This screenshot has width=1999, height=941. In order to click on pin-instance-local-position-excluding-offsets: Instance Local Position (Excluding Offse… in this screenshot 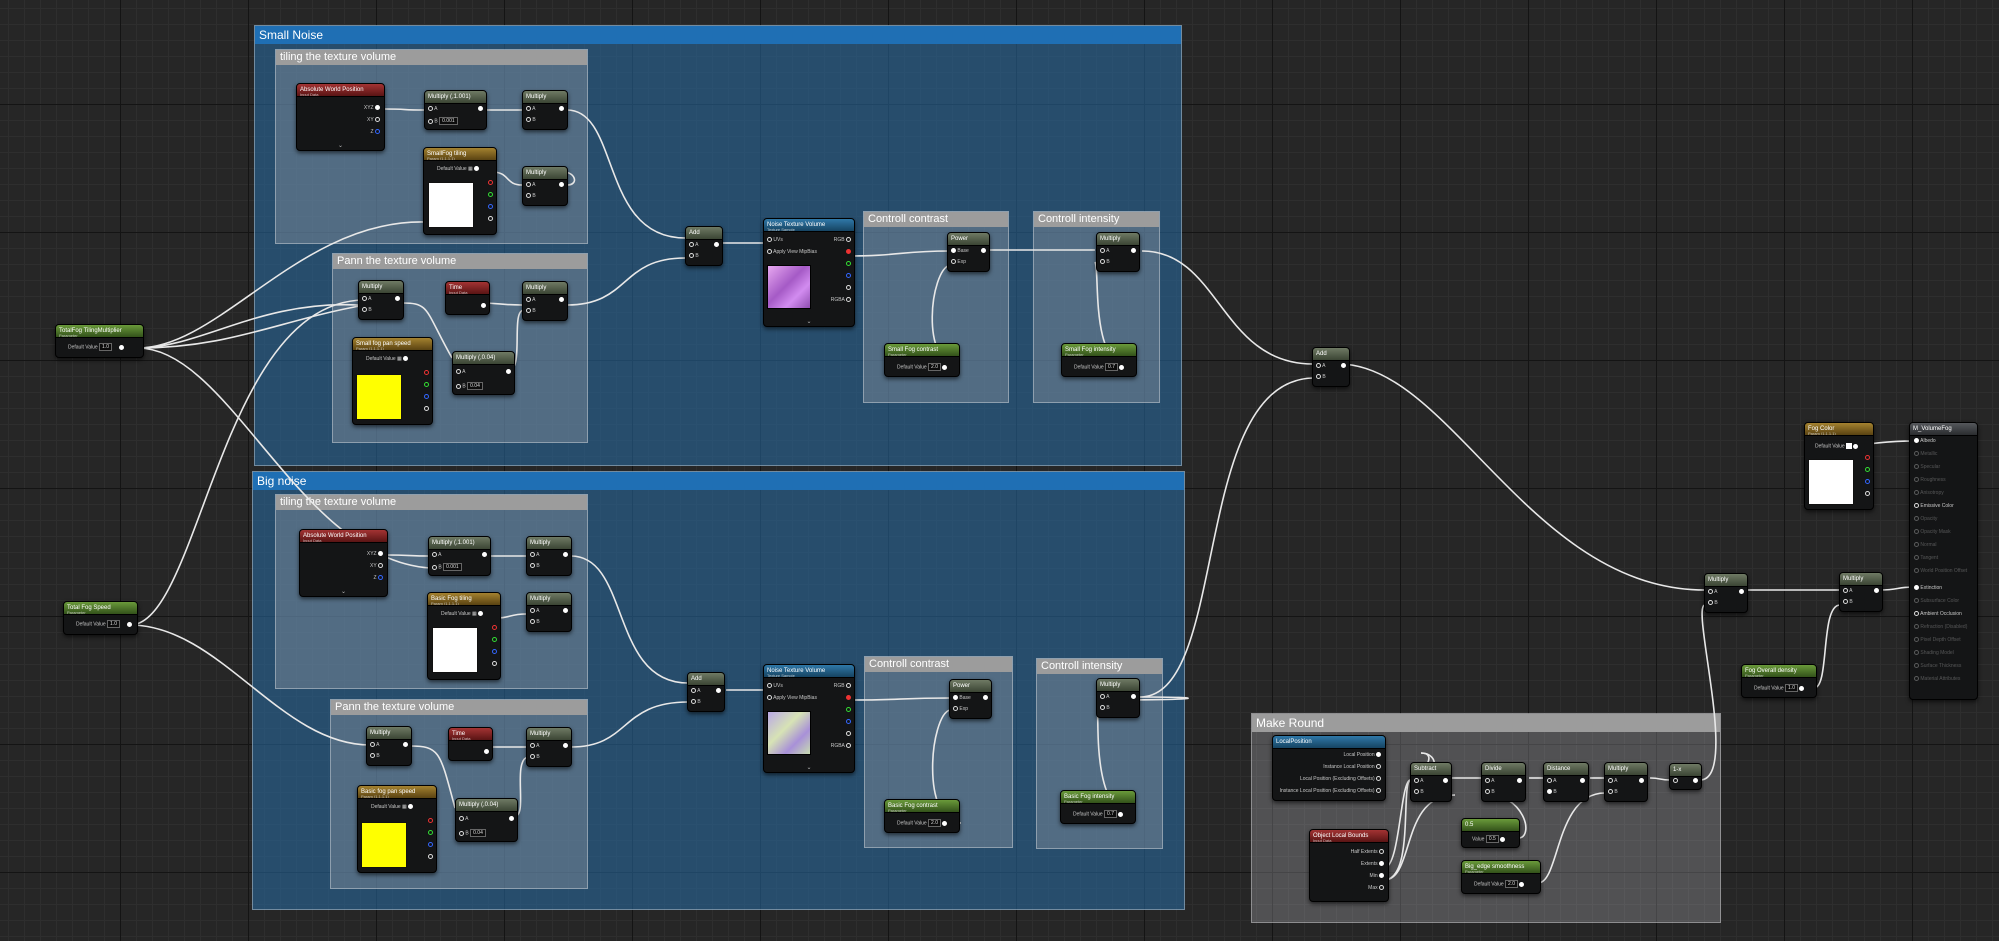, I will do `click(1330, 791)`.